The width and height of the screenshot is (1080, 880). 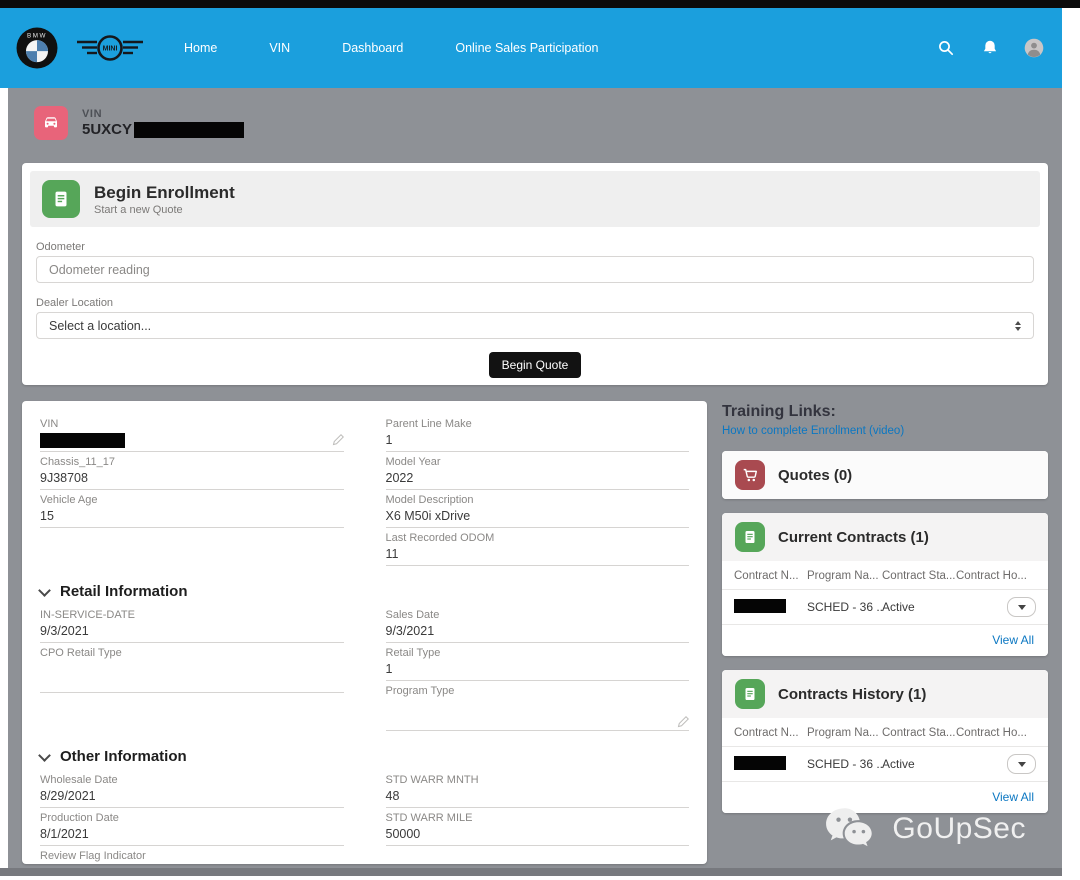 What do you see at coordinates (849, 827) in the screenshot?
I see `wechat-icon` at bounding box center [849, 827].